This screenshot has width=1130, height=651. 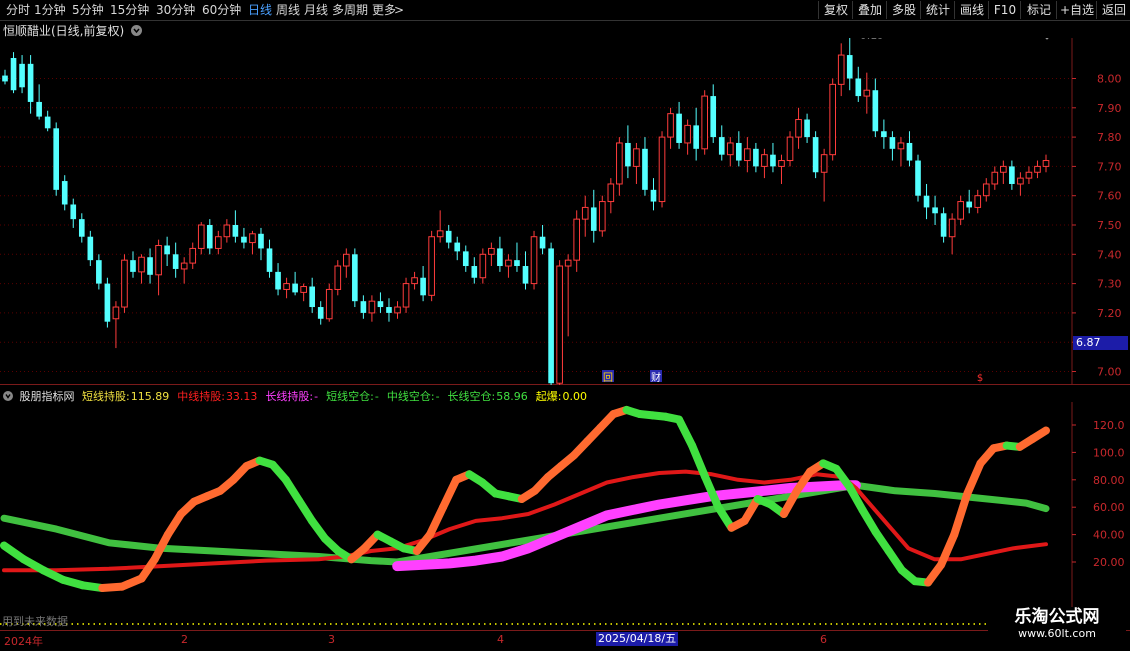 I want to click on period-tab-7: 周线, so click(x=288, y=10).